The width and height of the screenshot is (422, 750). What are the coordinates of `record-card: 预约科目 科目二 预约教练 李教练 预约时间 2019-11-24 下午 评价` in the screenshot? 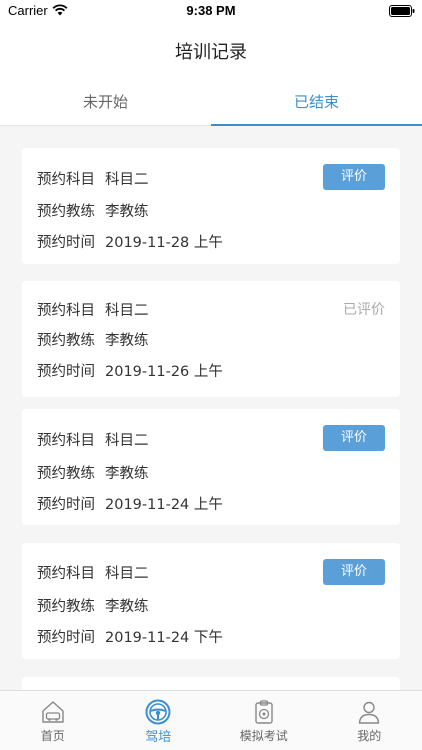 It's located at (211, 601).